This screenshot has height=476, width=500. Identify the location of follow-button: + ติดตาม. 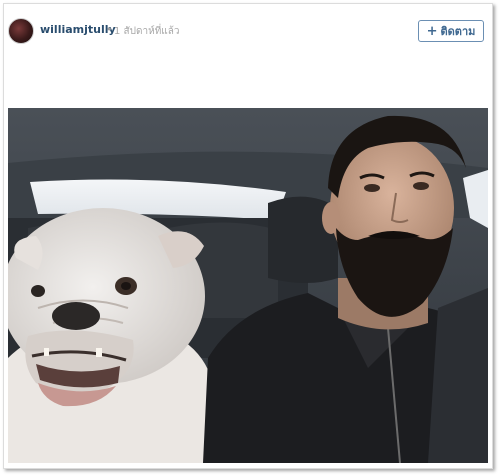
(451, 31).